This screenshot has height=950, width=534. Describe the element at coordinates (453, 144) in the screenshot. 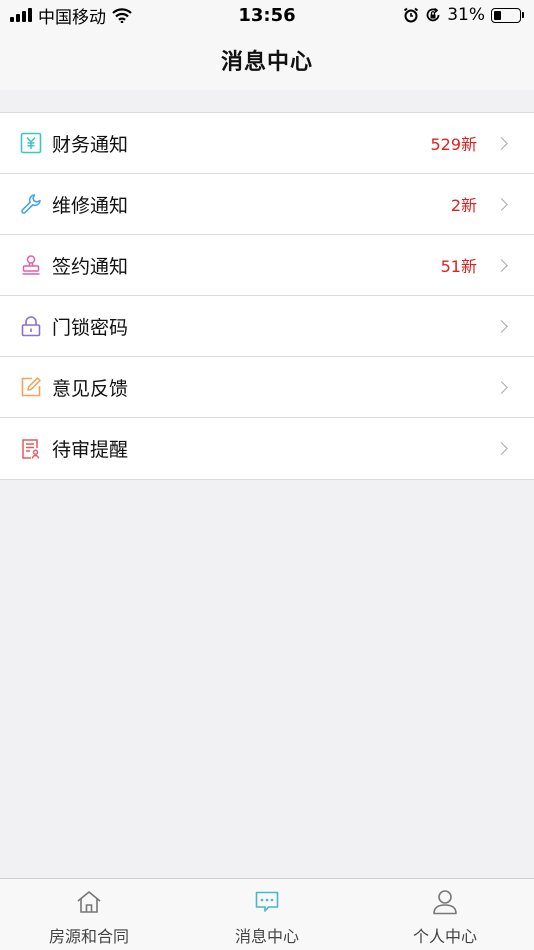

I see `unread-count-badge: 529新` at that location.